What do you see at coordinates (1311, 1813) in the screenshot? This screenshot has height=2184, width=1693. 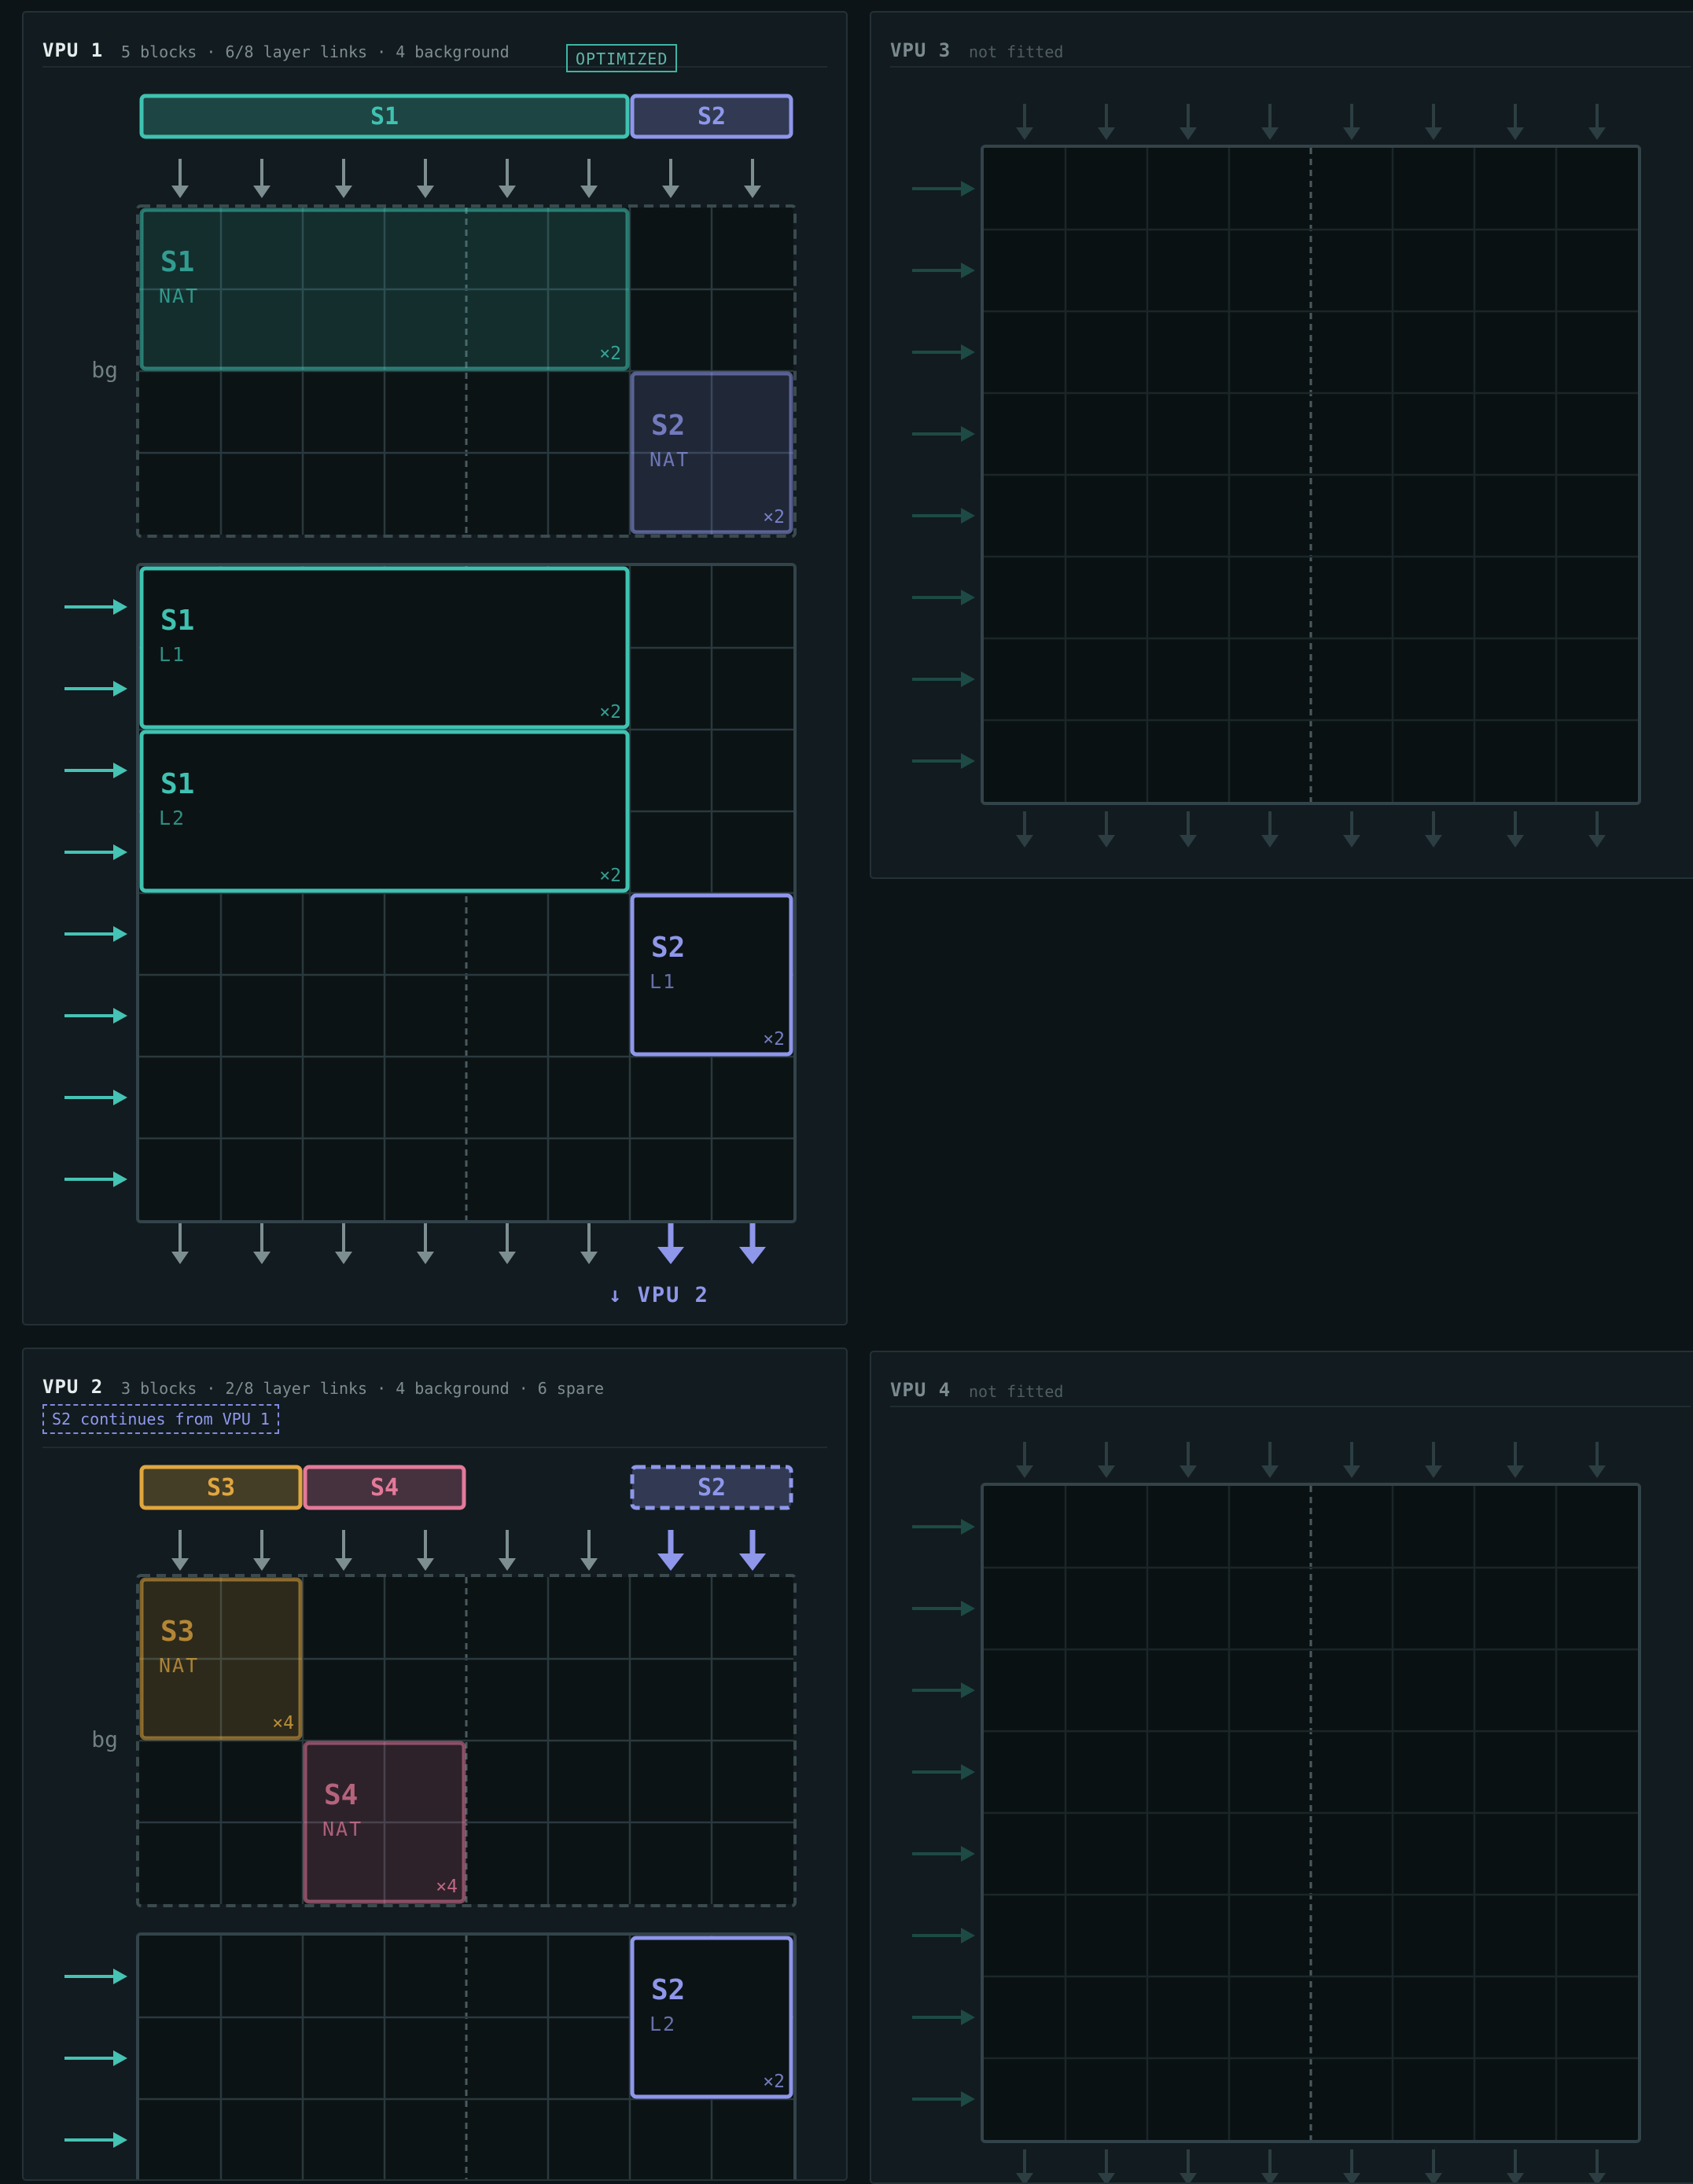 I see `empty-grid` at bounding box center [1311, 1813].